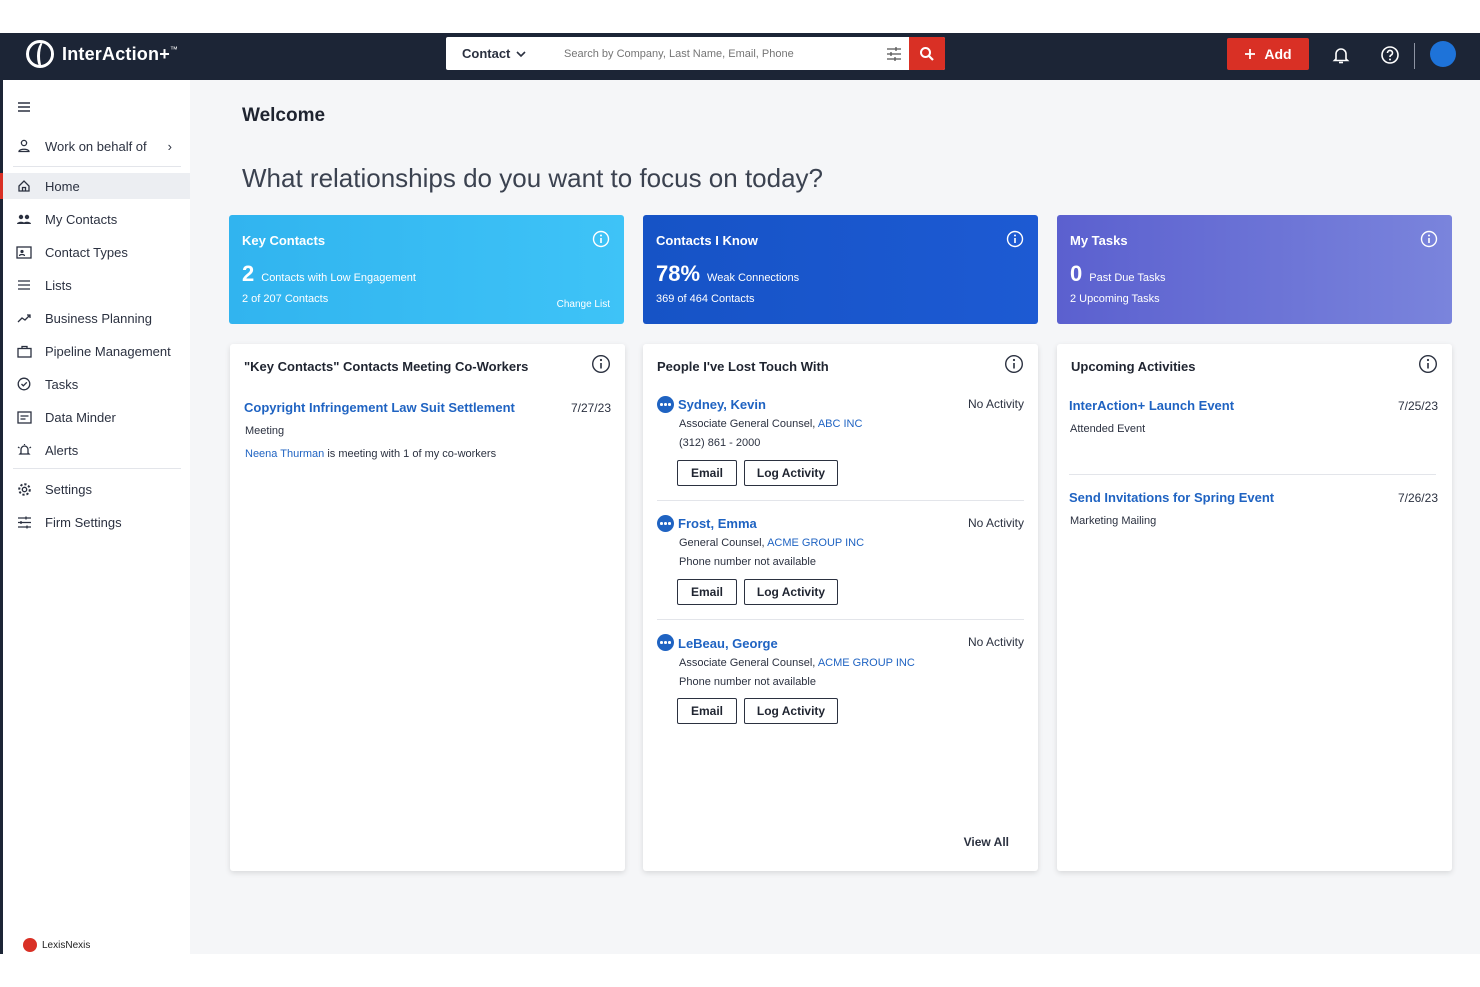 The image size is (1480, 987). I want to click on sidebar-item-my-contacts: My Contacts, so click(96, 219).